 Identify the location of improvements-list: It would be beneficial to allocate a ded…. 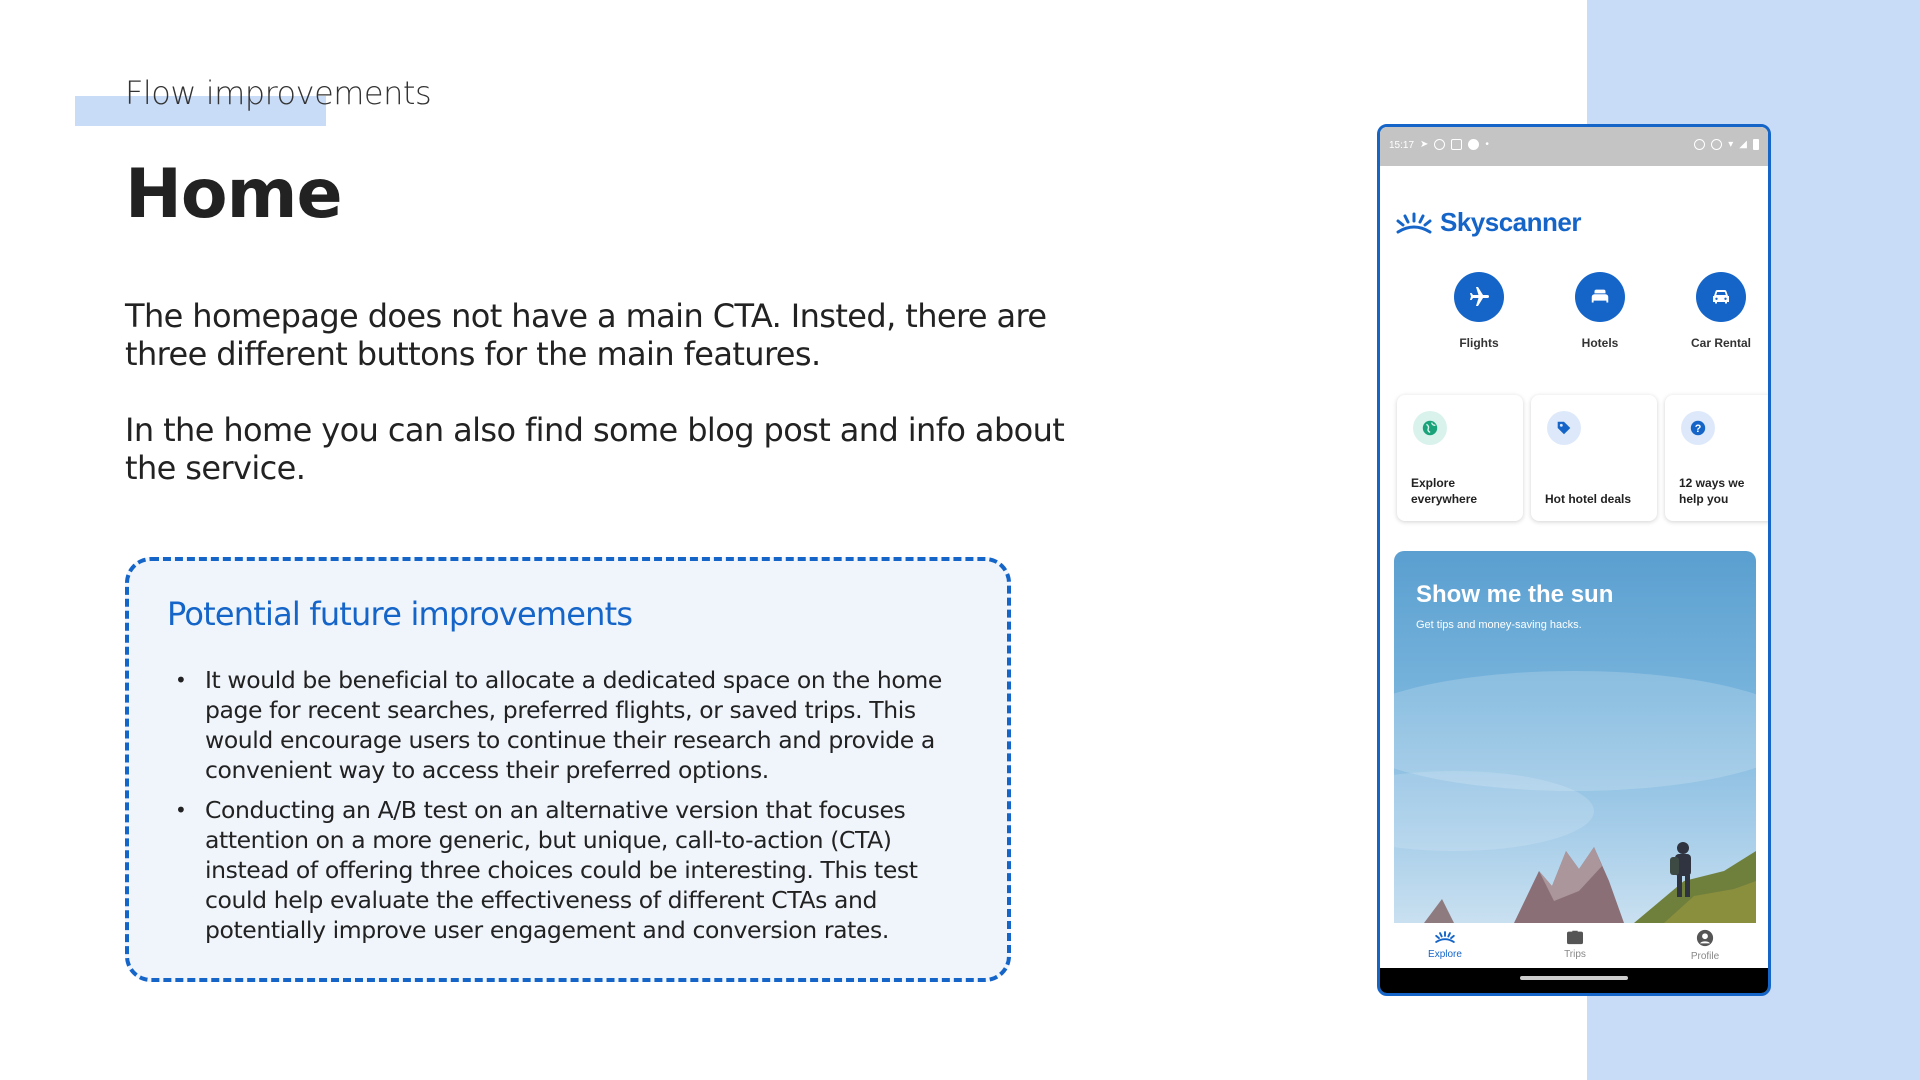
(570, 810).